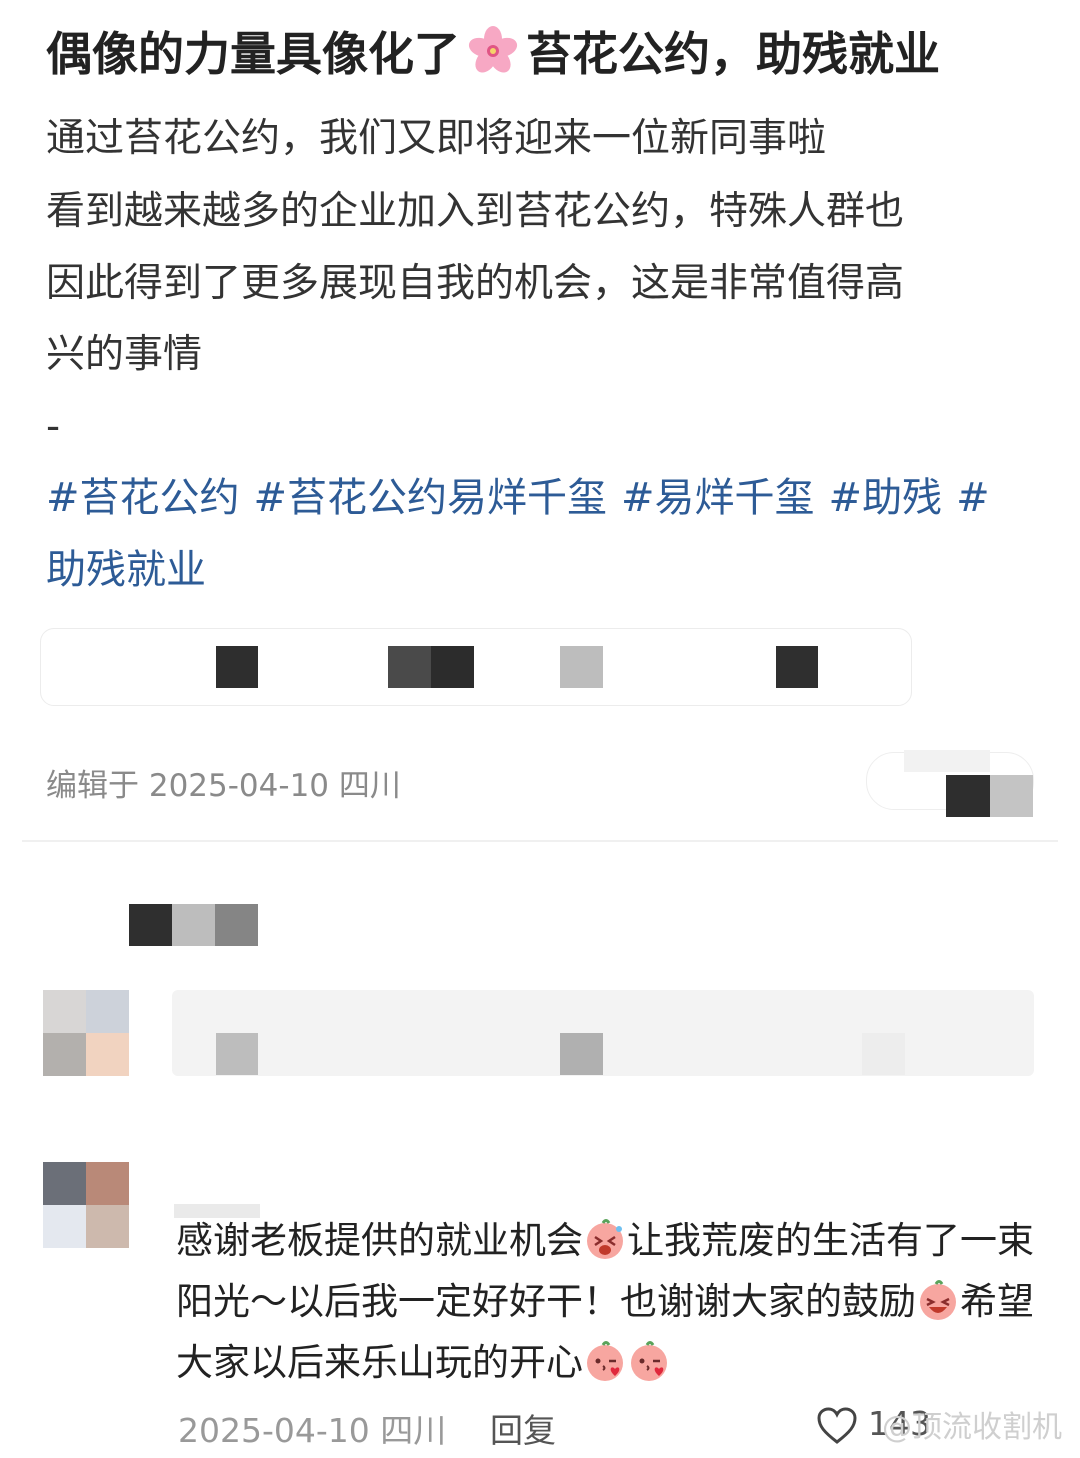 The image size is (1080, 1458). I want to click on edited-timestamp: 编辑于 2025-04-10 四川, so click(223, 786).